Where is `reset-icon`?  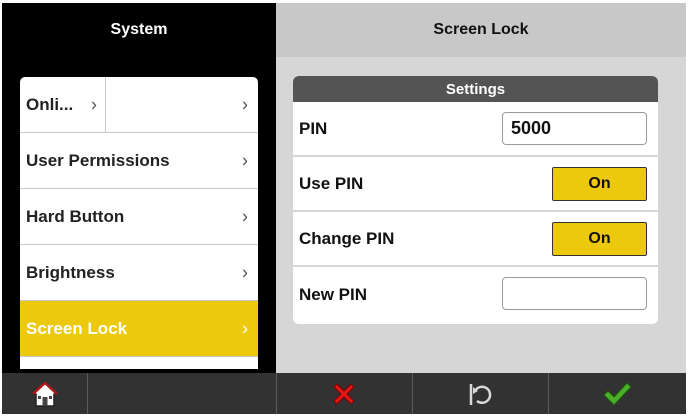 reset-icon is located at coordinates (480, 394).